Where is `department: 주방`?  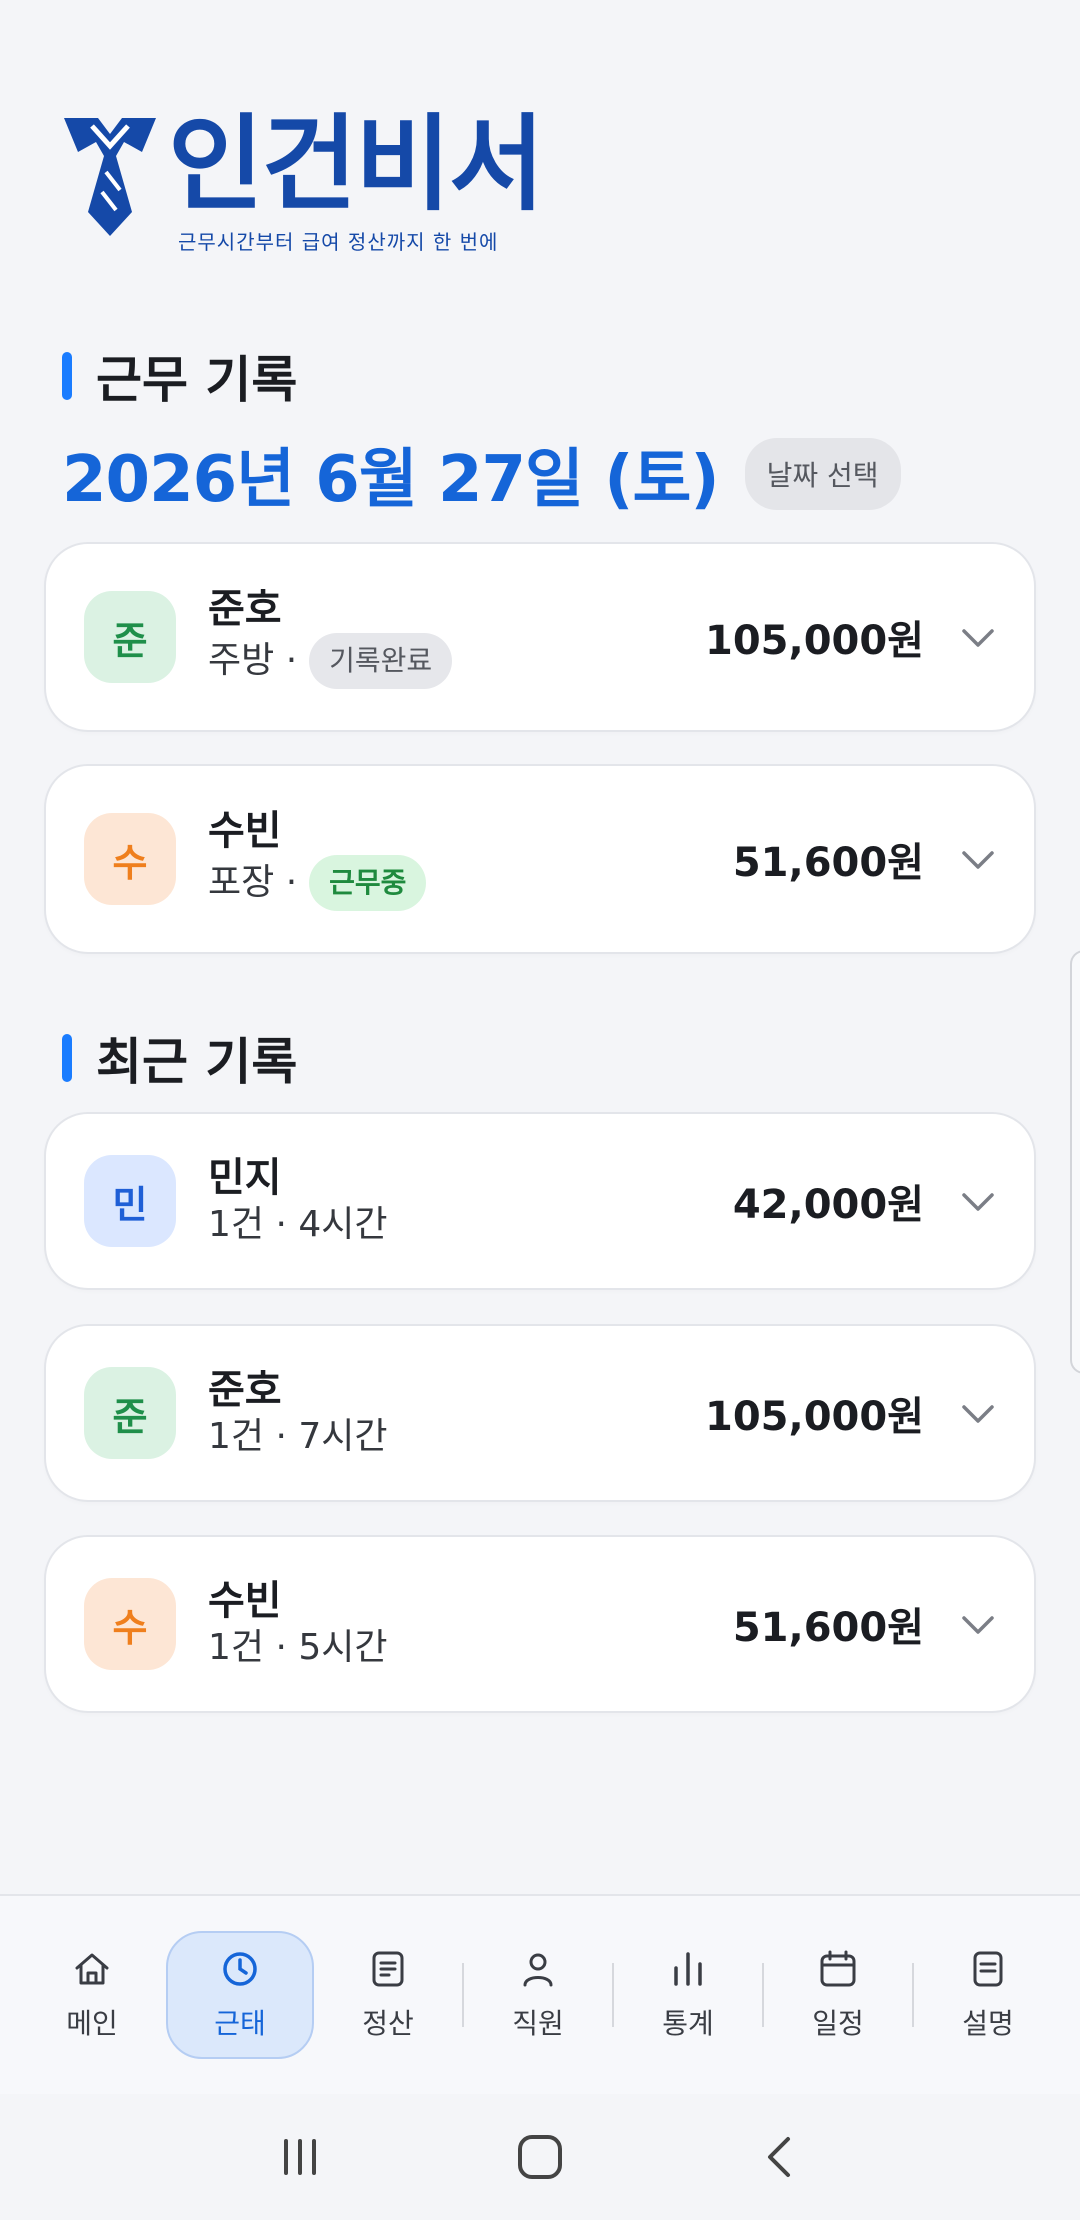 department: 주방 is located at coordinates (241, 660).